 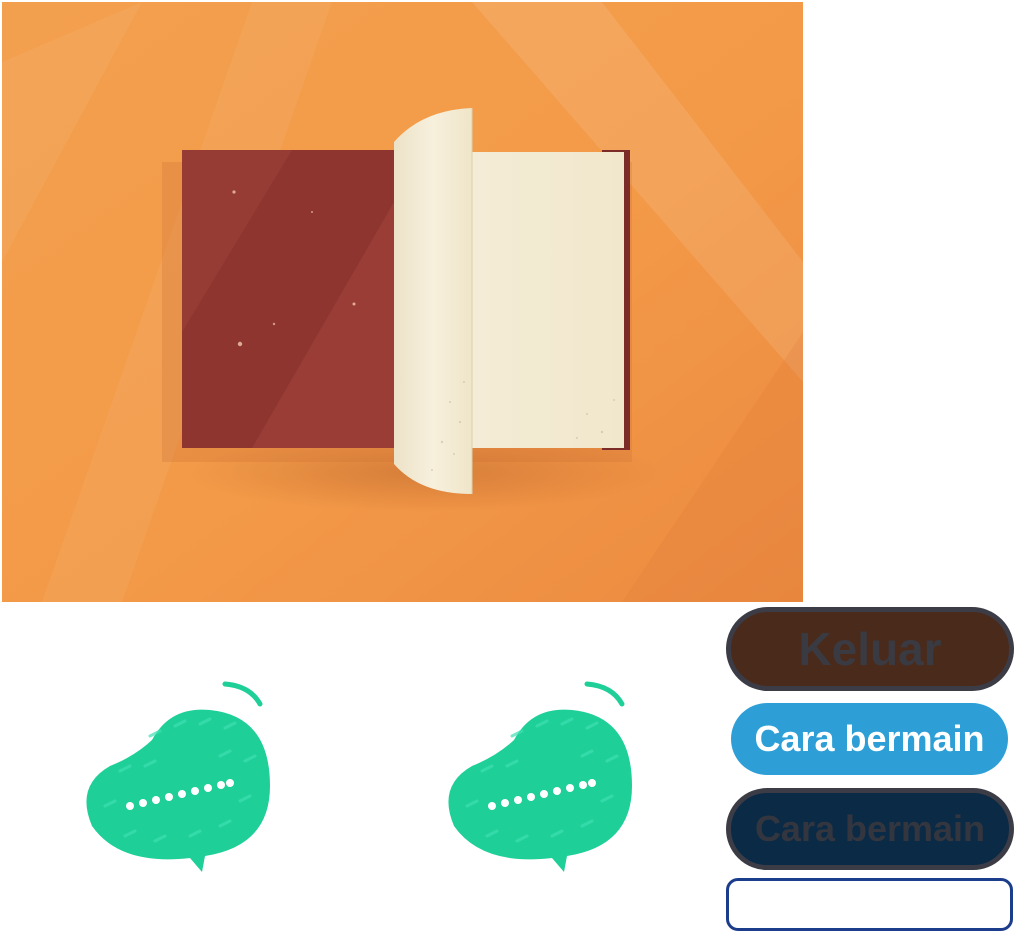 I want to click on keluar-button-label: Keluar, so click(x=870, y=649).